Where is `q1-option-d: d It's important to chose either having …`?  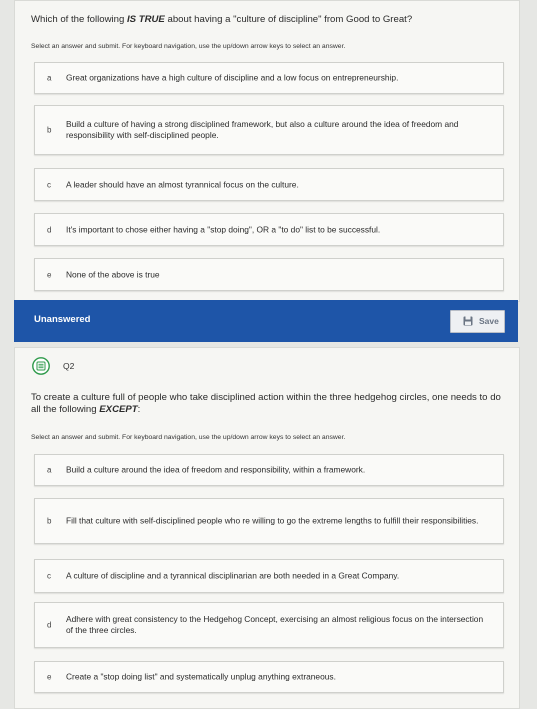
q1-option-d: d It's important to chose either having … is located at coordinates (269, 229).